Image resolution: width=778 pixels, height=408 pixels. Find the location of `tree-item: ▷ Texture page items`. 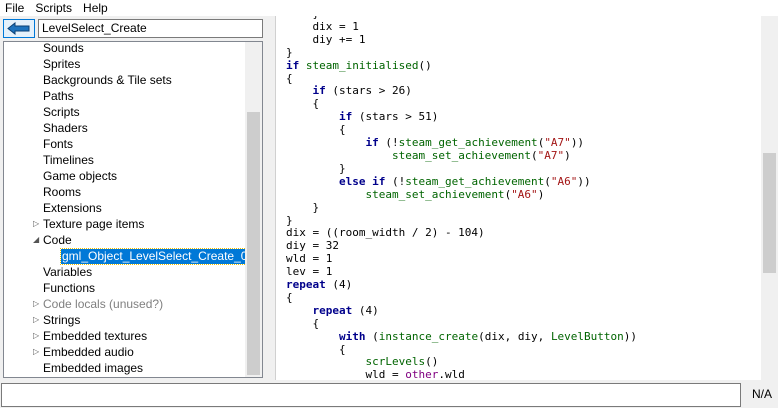

tree-item: ▷ Texture page items is located at coordinates (125, 224).